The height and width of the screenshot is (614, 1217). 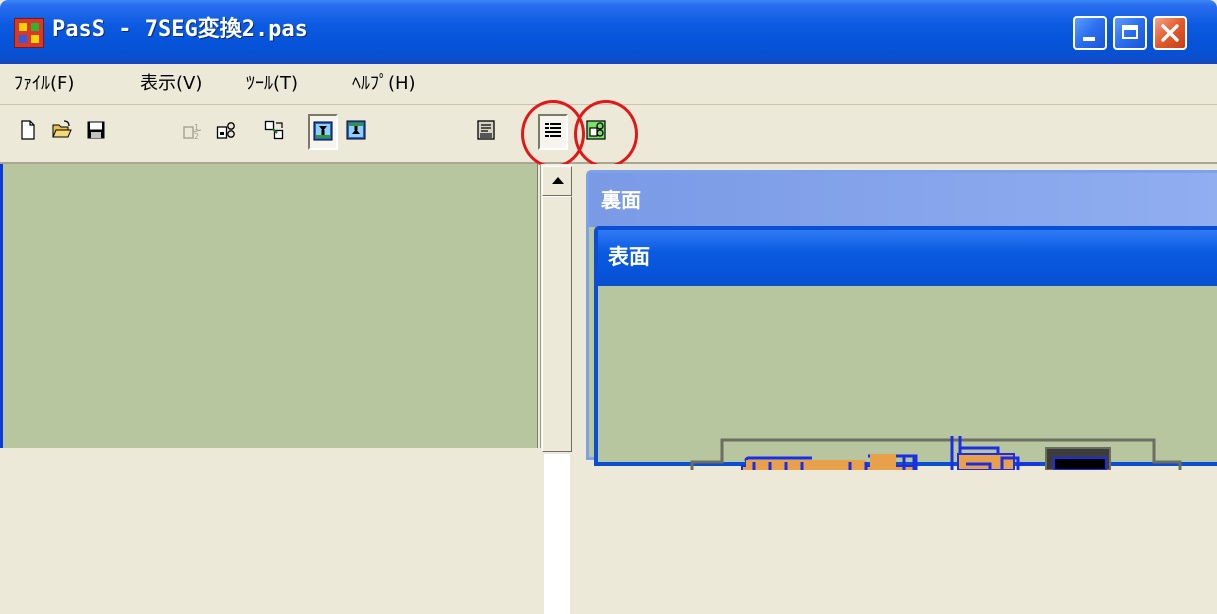 I want to click on layer-disabled-icon: 1 2, so click(x=192, y=131).